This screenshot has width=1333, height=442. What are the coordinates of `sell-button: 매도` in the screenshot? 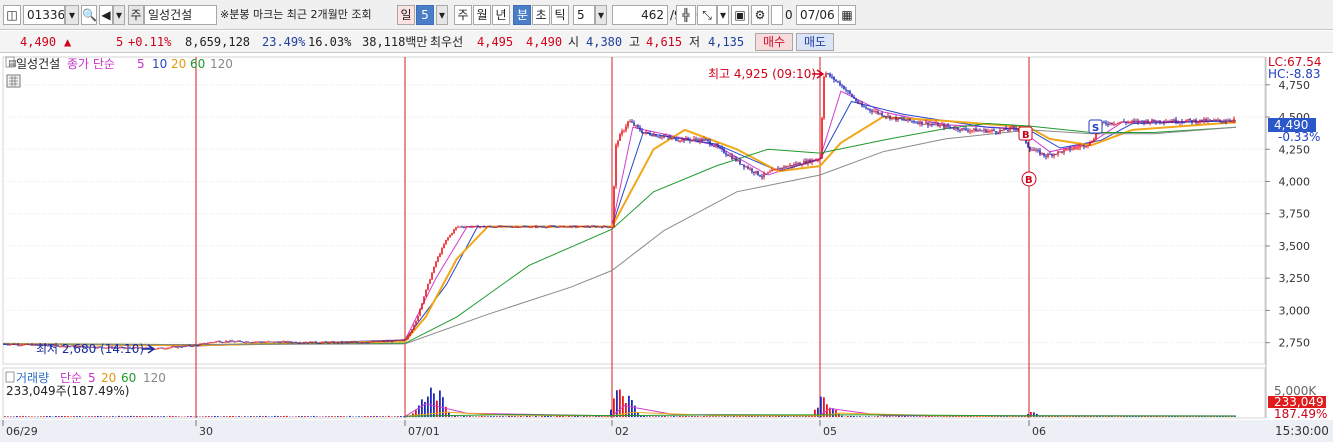 It's located at (815, 42).